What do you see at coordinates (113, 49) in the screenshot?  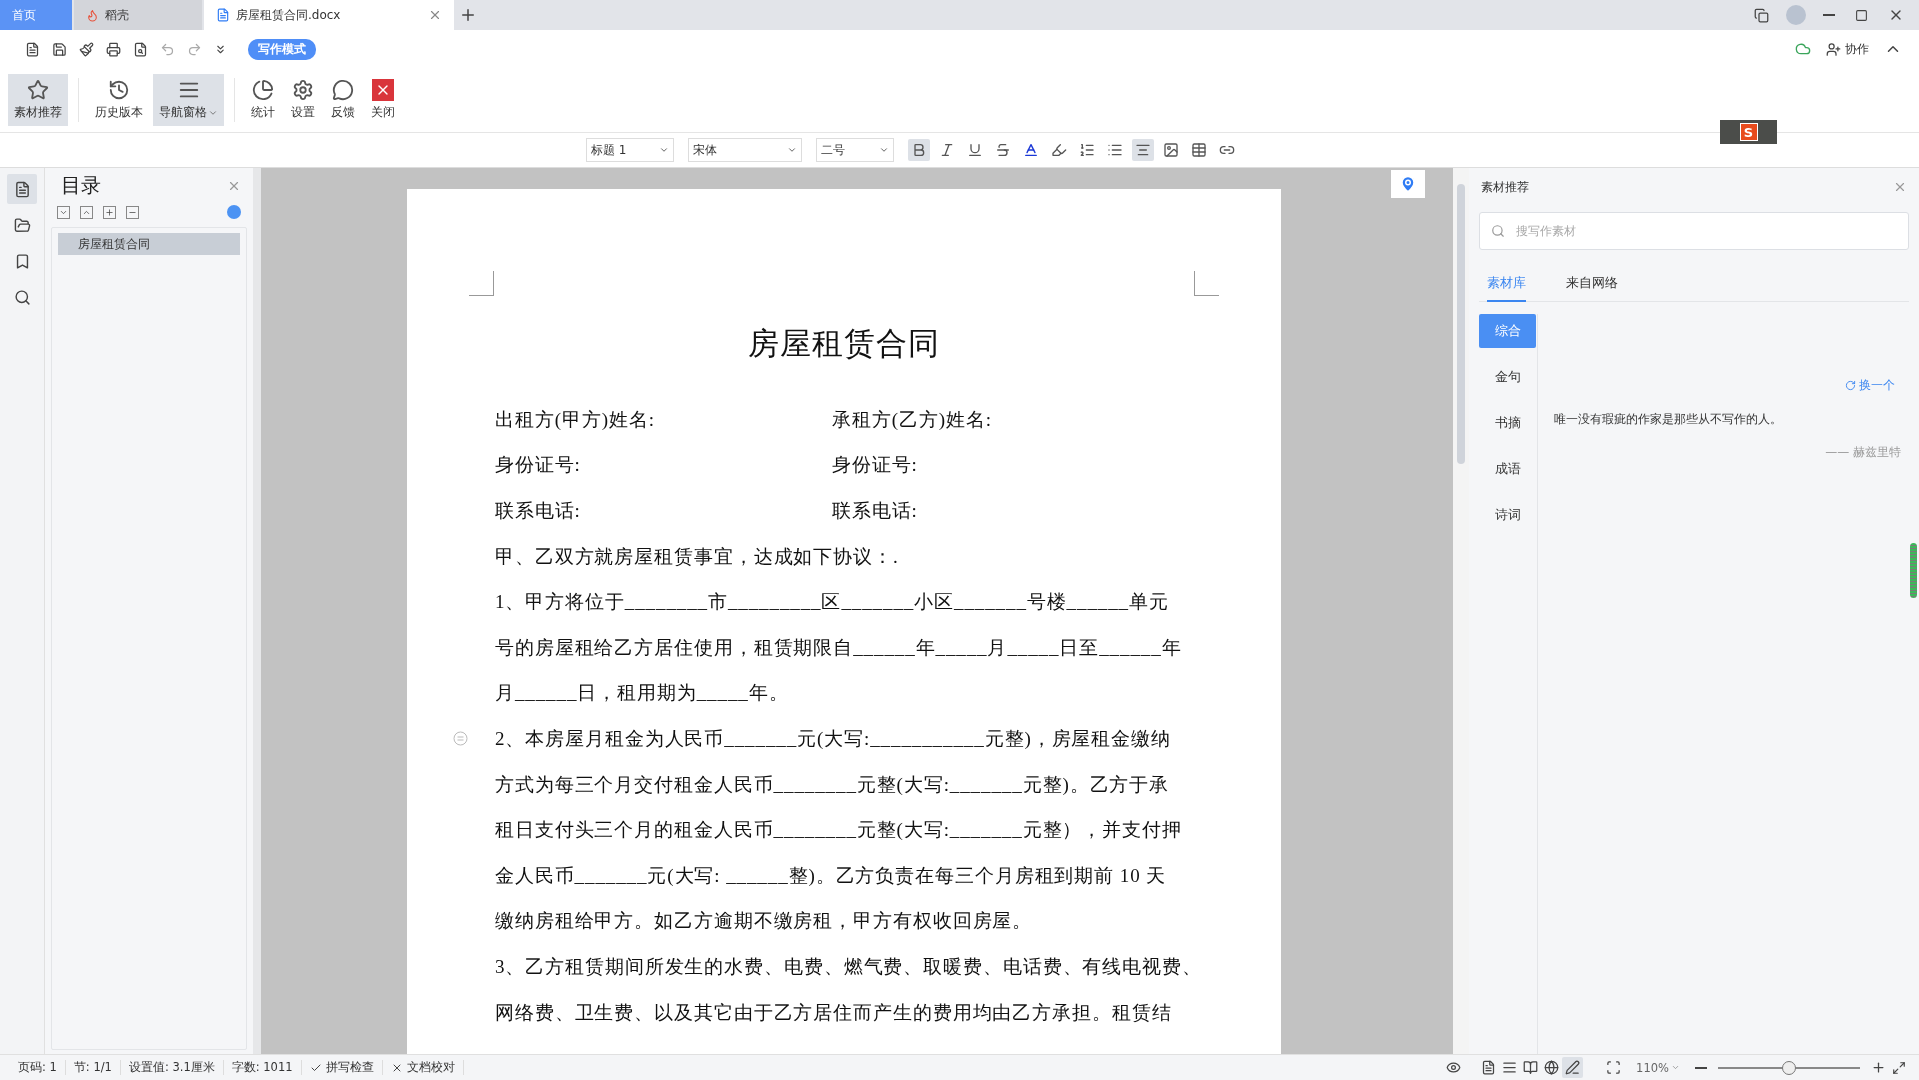 I see `printer-icon` at bounding box center [113, 49].